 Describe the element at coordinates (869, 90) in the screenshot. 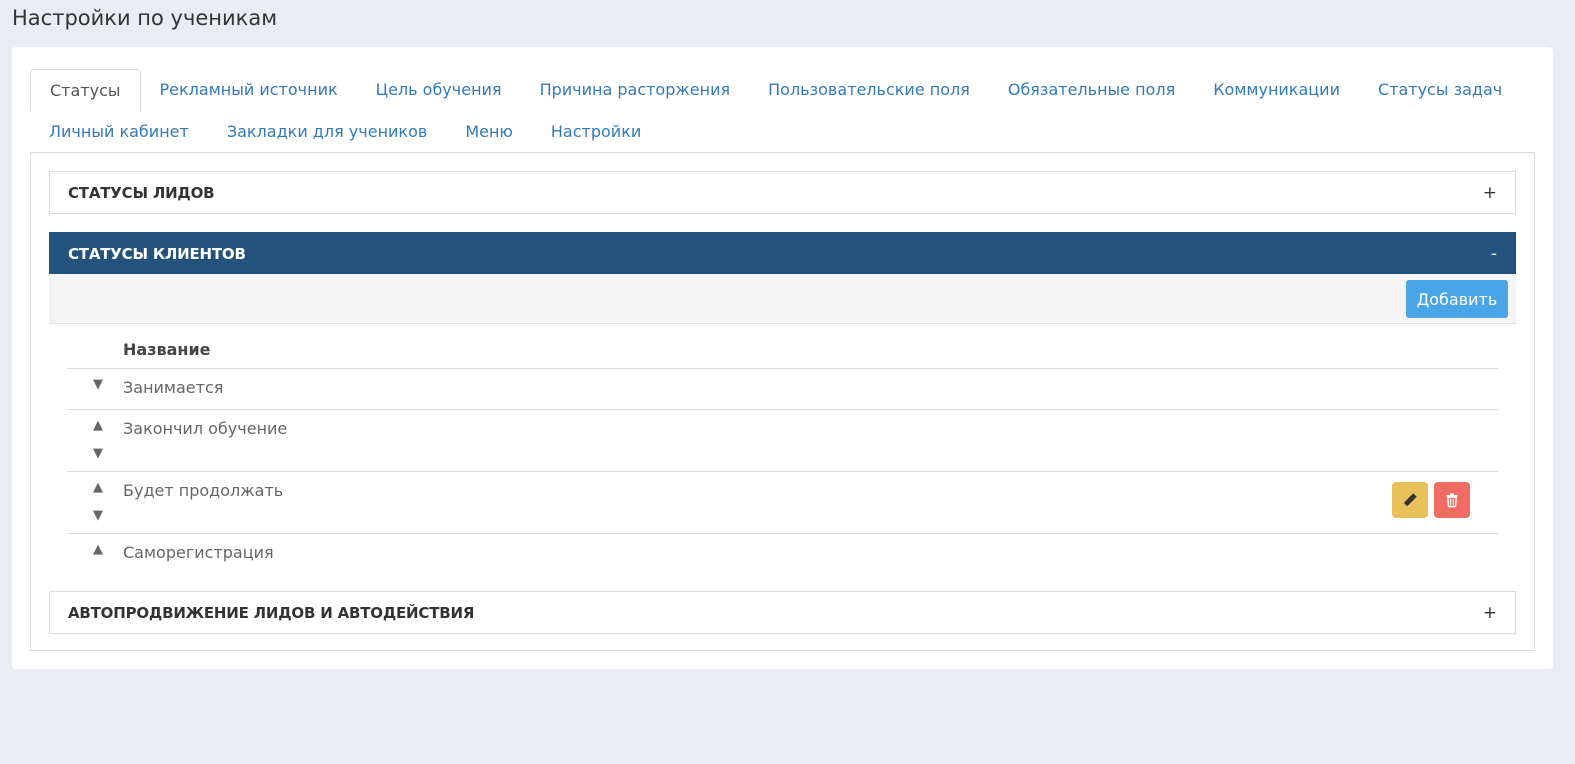

I see `tab-custom-fields: Пользовательские поля` at that location.